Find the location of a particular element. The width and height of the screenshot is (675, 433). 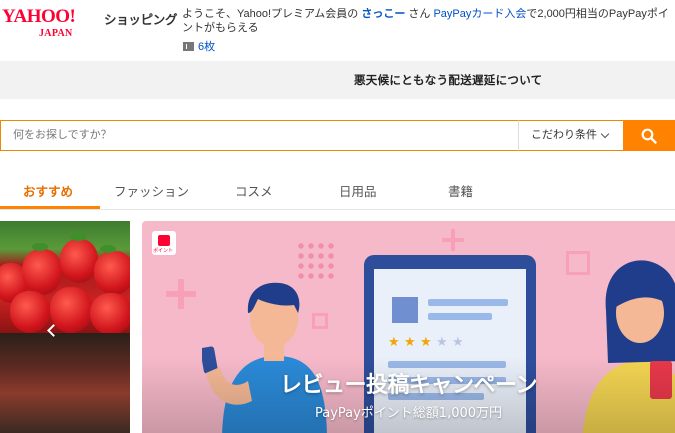

tab-recommended: おすすめ is located at coordinates (48, 190).